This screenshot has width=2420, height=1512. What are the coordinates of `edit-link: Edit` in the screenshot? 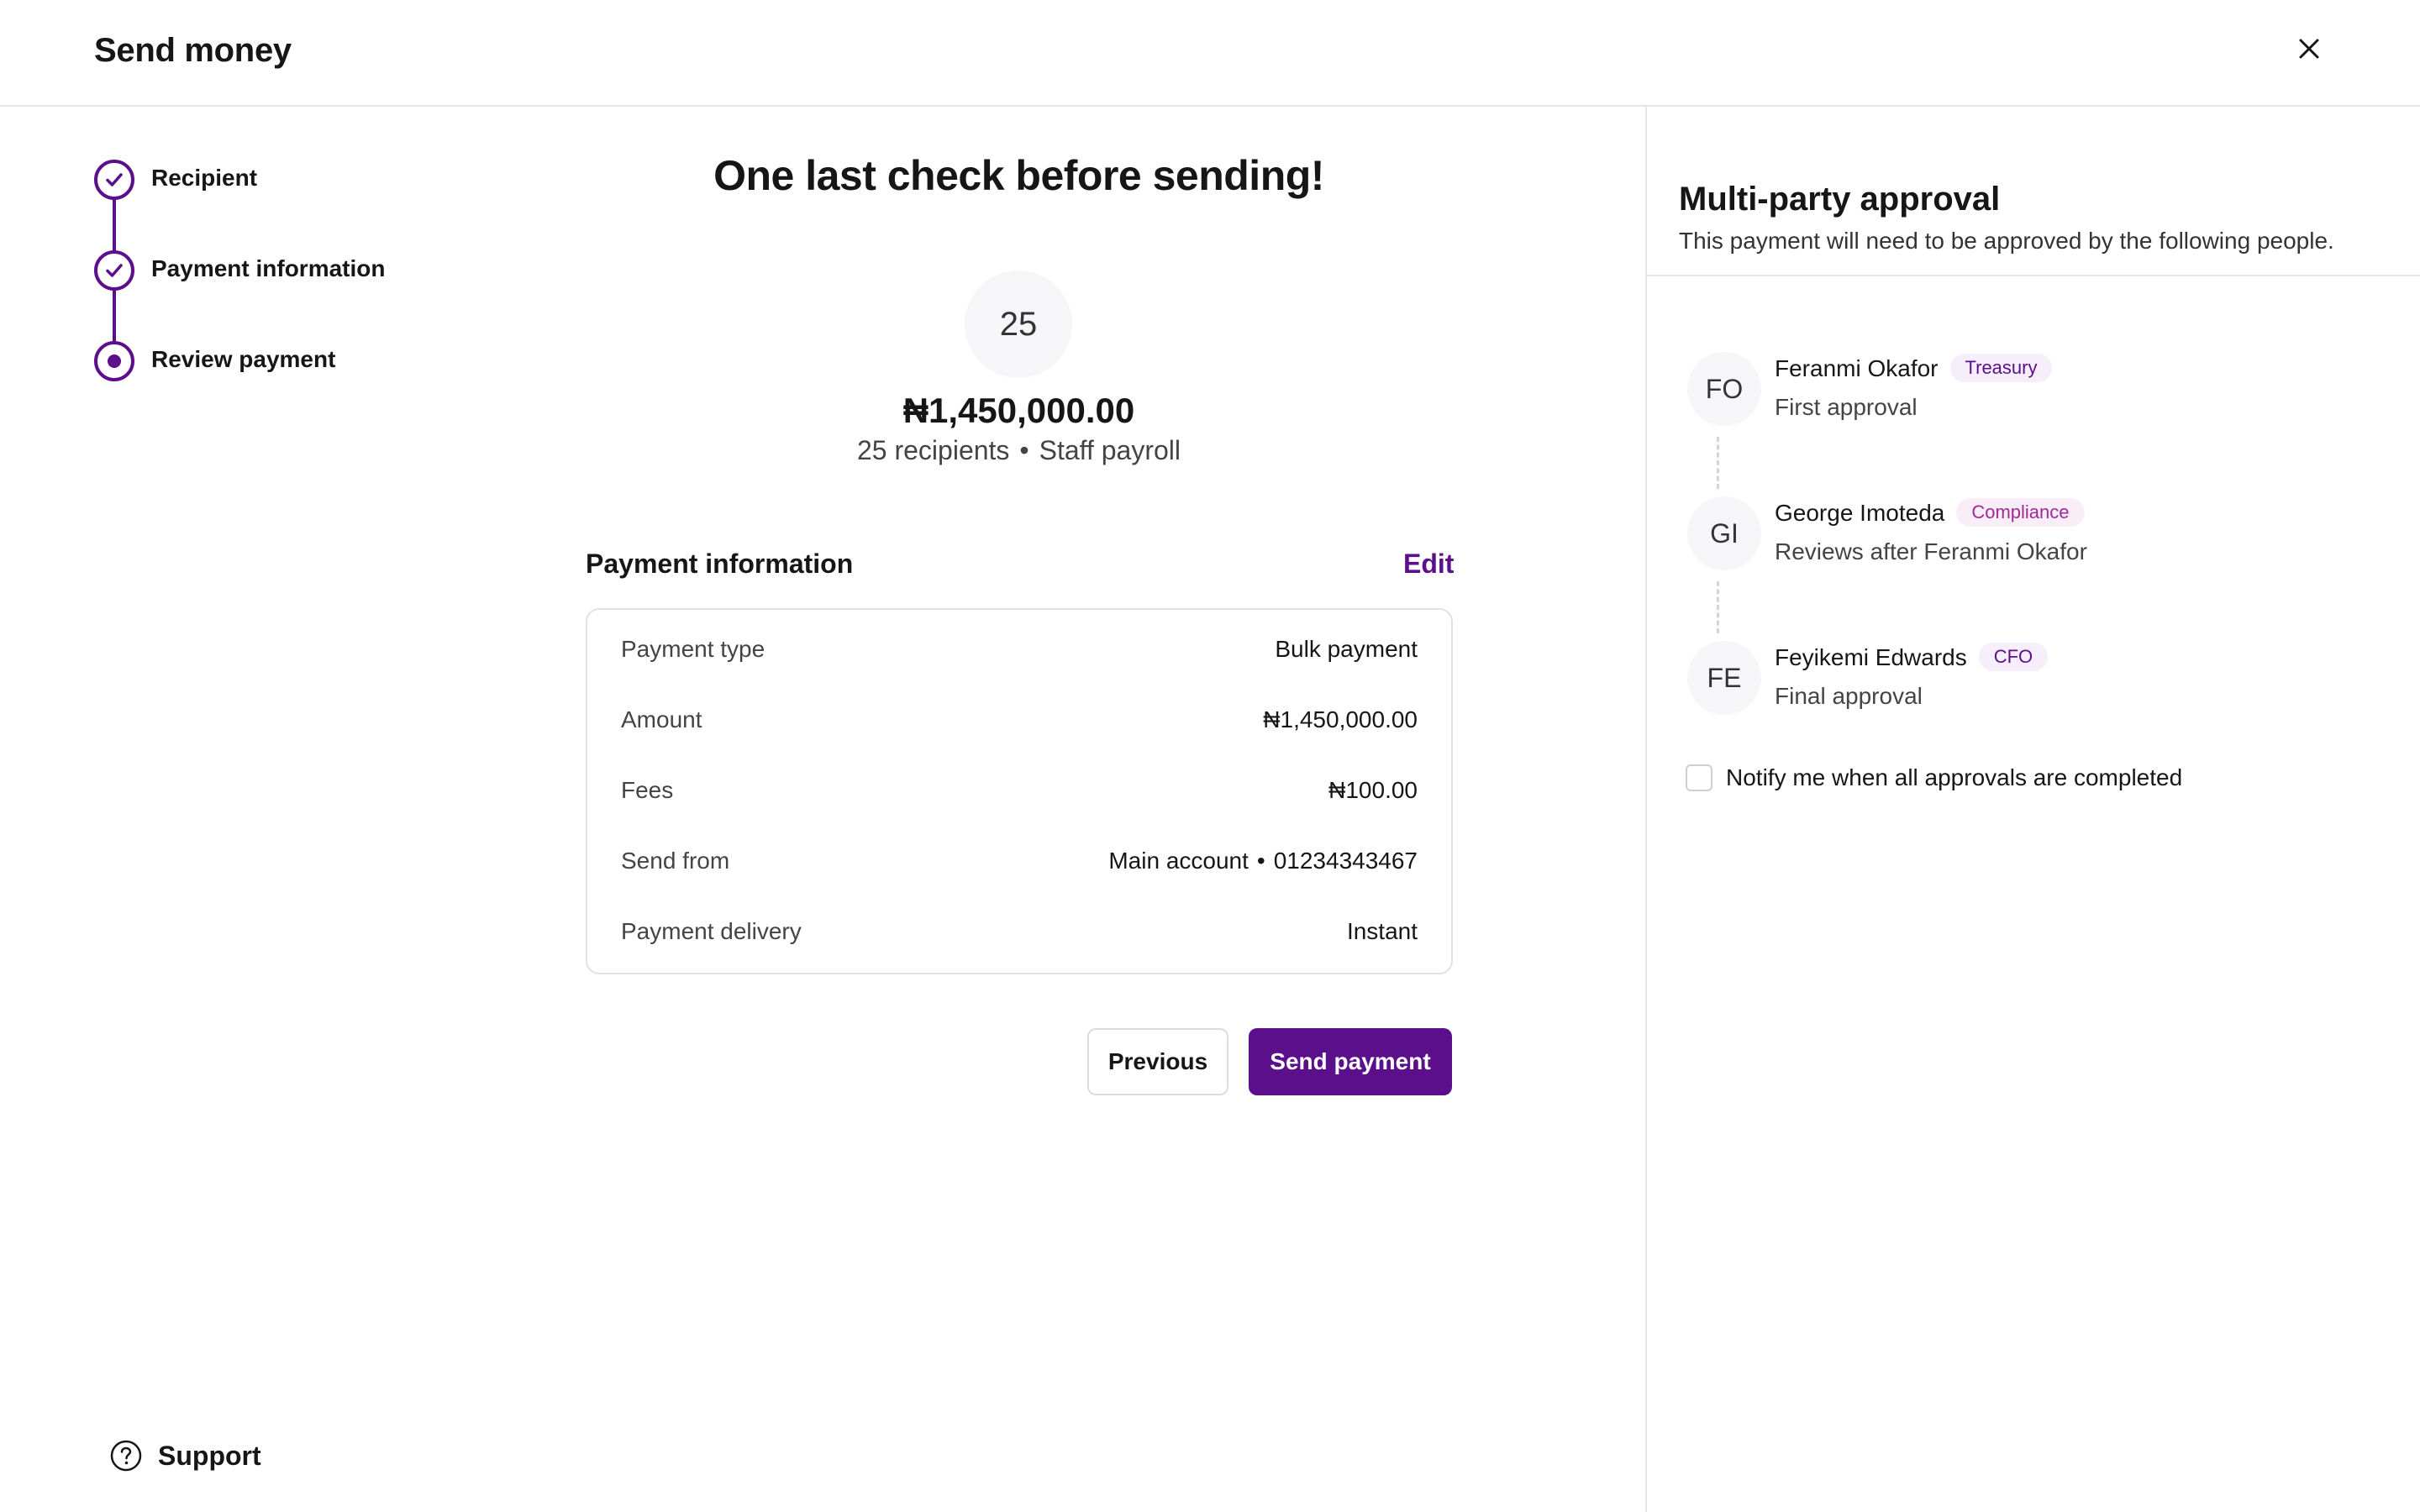 It's located at (1428, 564).